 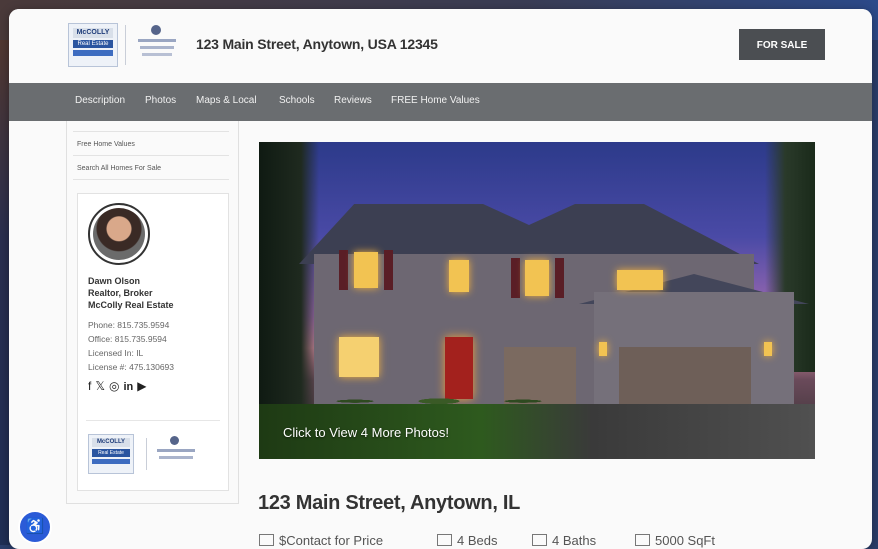 What do you see at coordinates (141, 386) in the screenshot?
I see `youtube-icon: ▶` at bounding box center [141, 386].